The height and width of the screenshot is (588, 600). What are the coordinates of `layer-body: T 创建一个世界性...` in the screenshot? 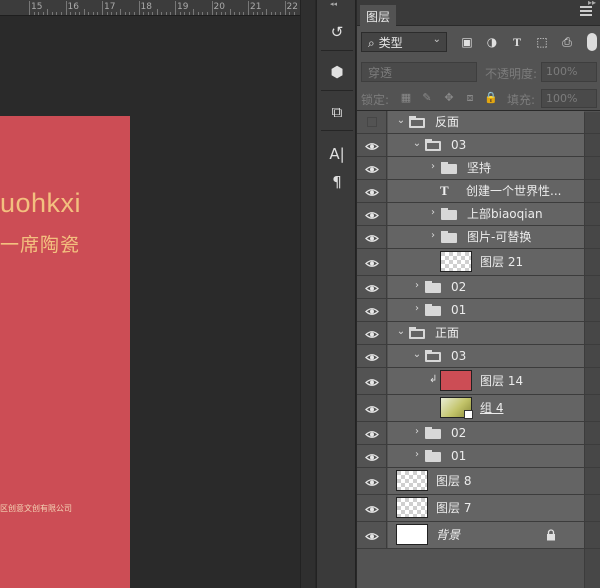 It's located at (486, 191).